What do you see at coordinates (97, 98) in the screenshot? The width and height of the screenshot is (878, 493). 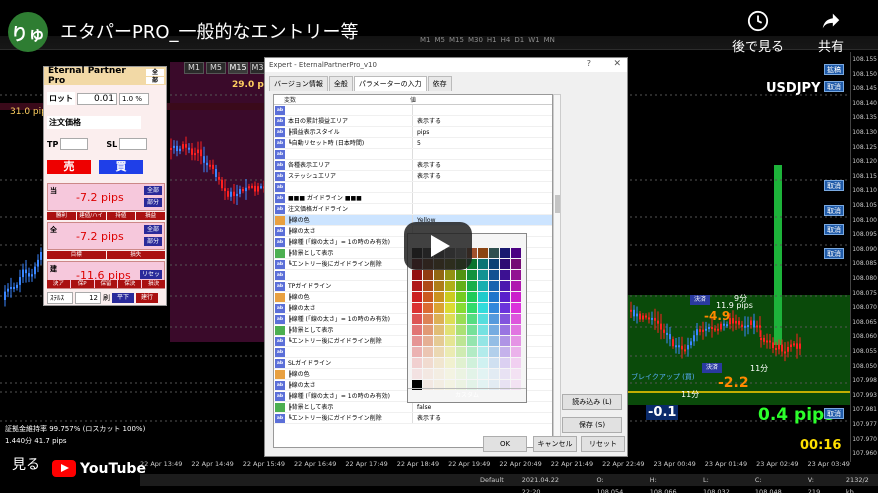 I see `lot-input: 0.01` at bounding box center [97, 98].